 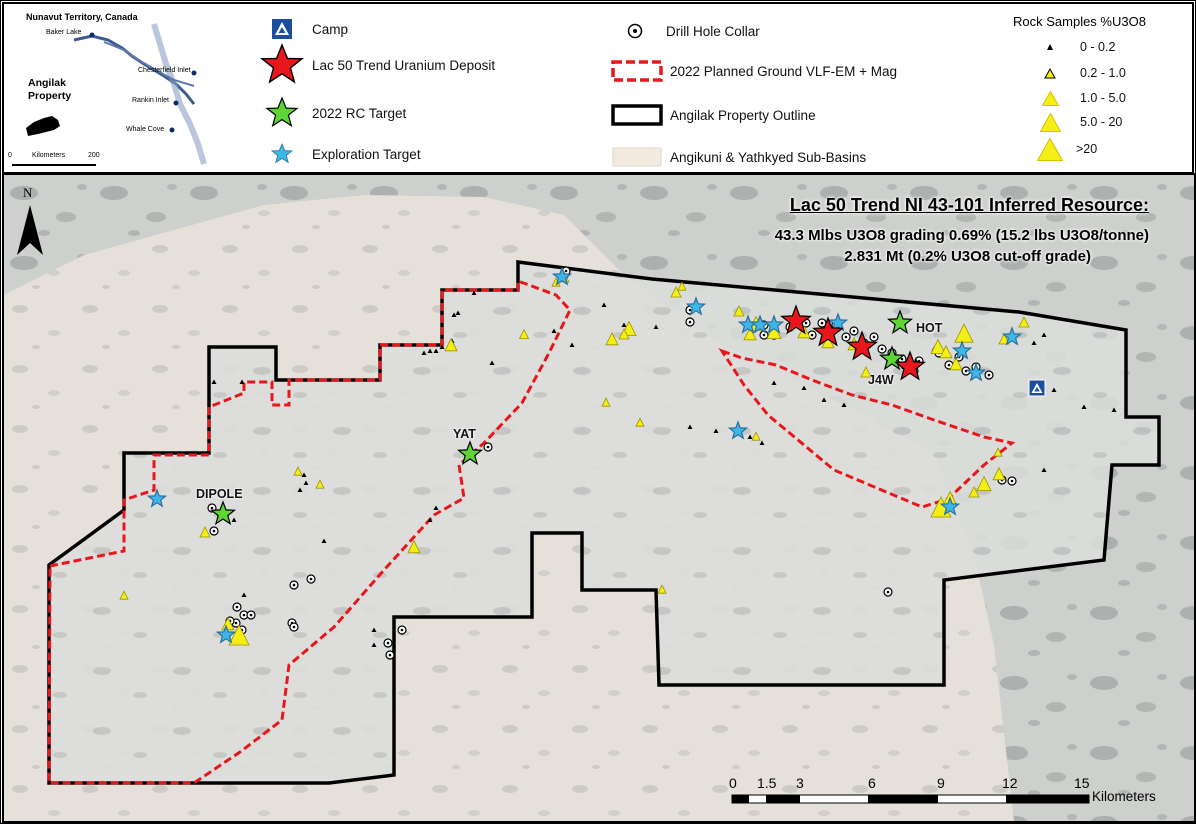 I want to click on legend-survey-label: 2022 Planned Ground VLF-EM + Mag, so click(x=784, y=71).